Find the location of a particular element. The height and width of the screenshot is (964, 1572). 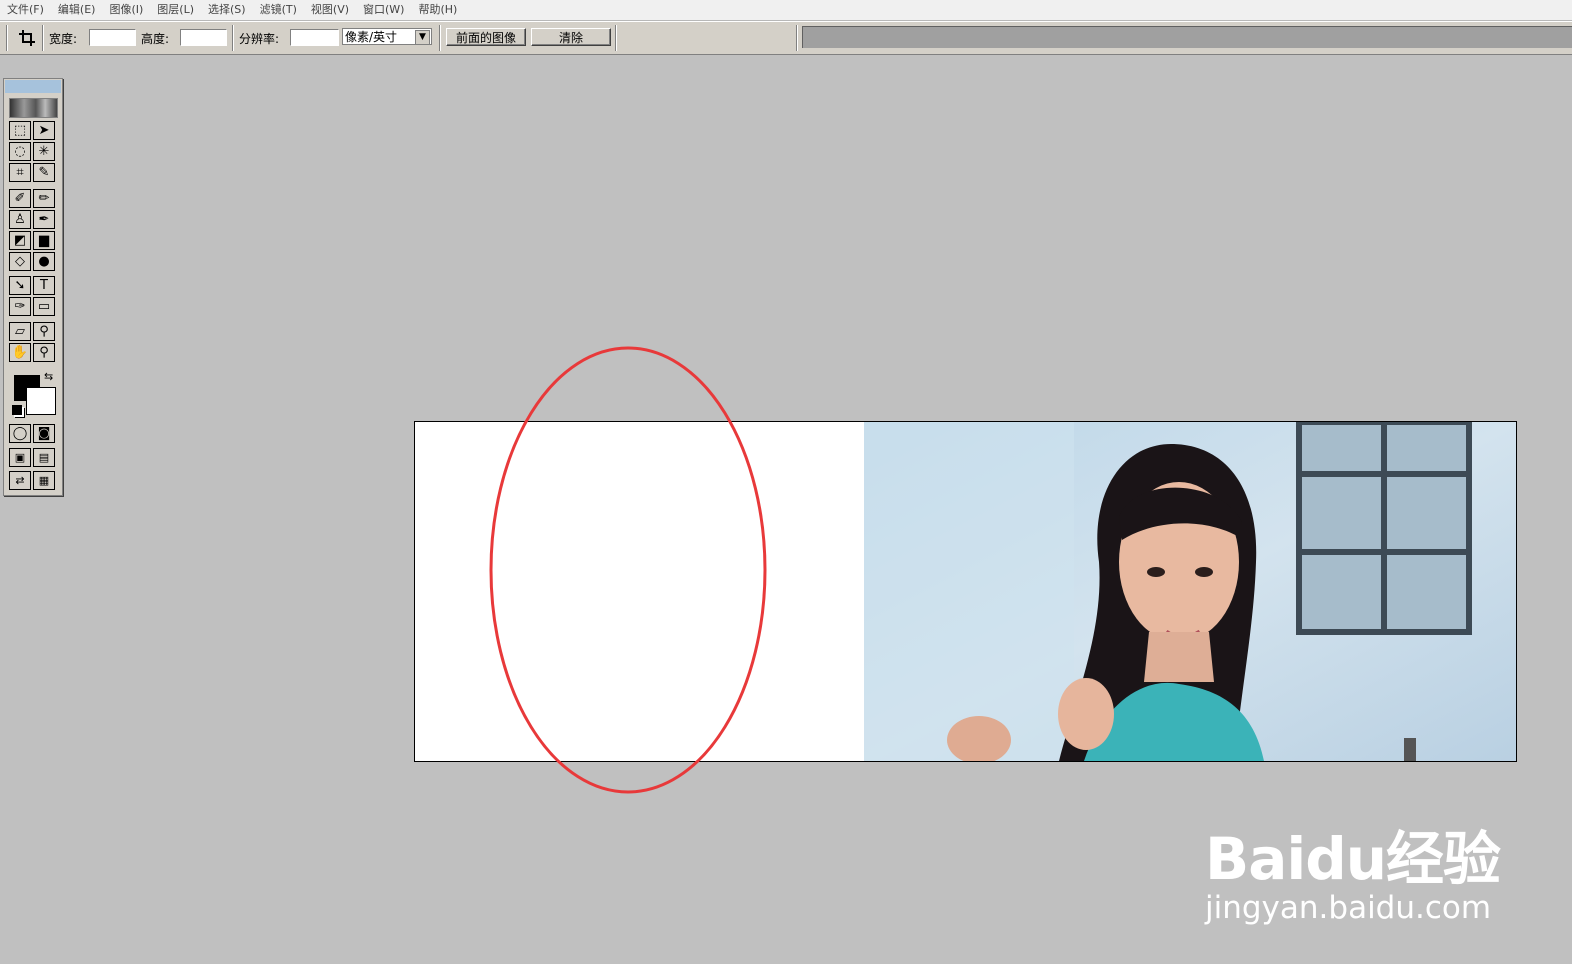

resolution-unit-value: 像素/英寸 is located at coordinates (371, 37).